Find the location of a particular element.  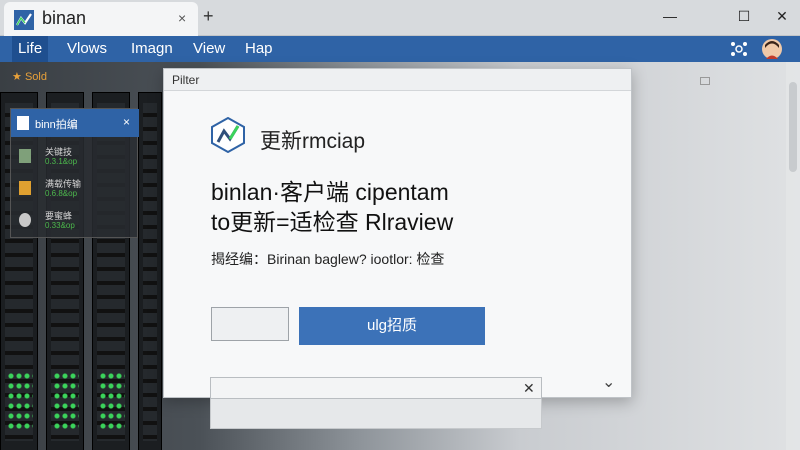

chevron-down-icon: ⌄ is located at coordinates (608, 382).